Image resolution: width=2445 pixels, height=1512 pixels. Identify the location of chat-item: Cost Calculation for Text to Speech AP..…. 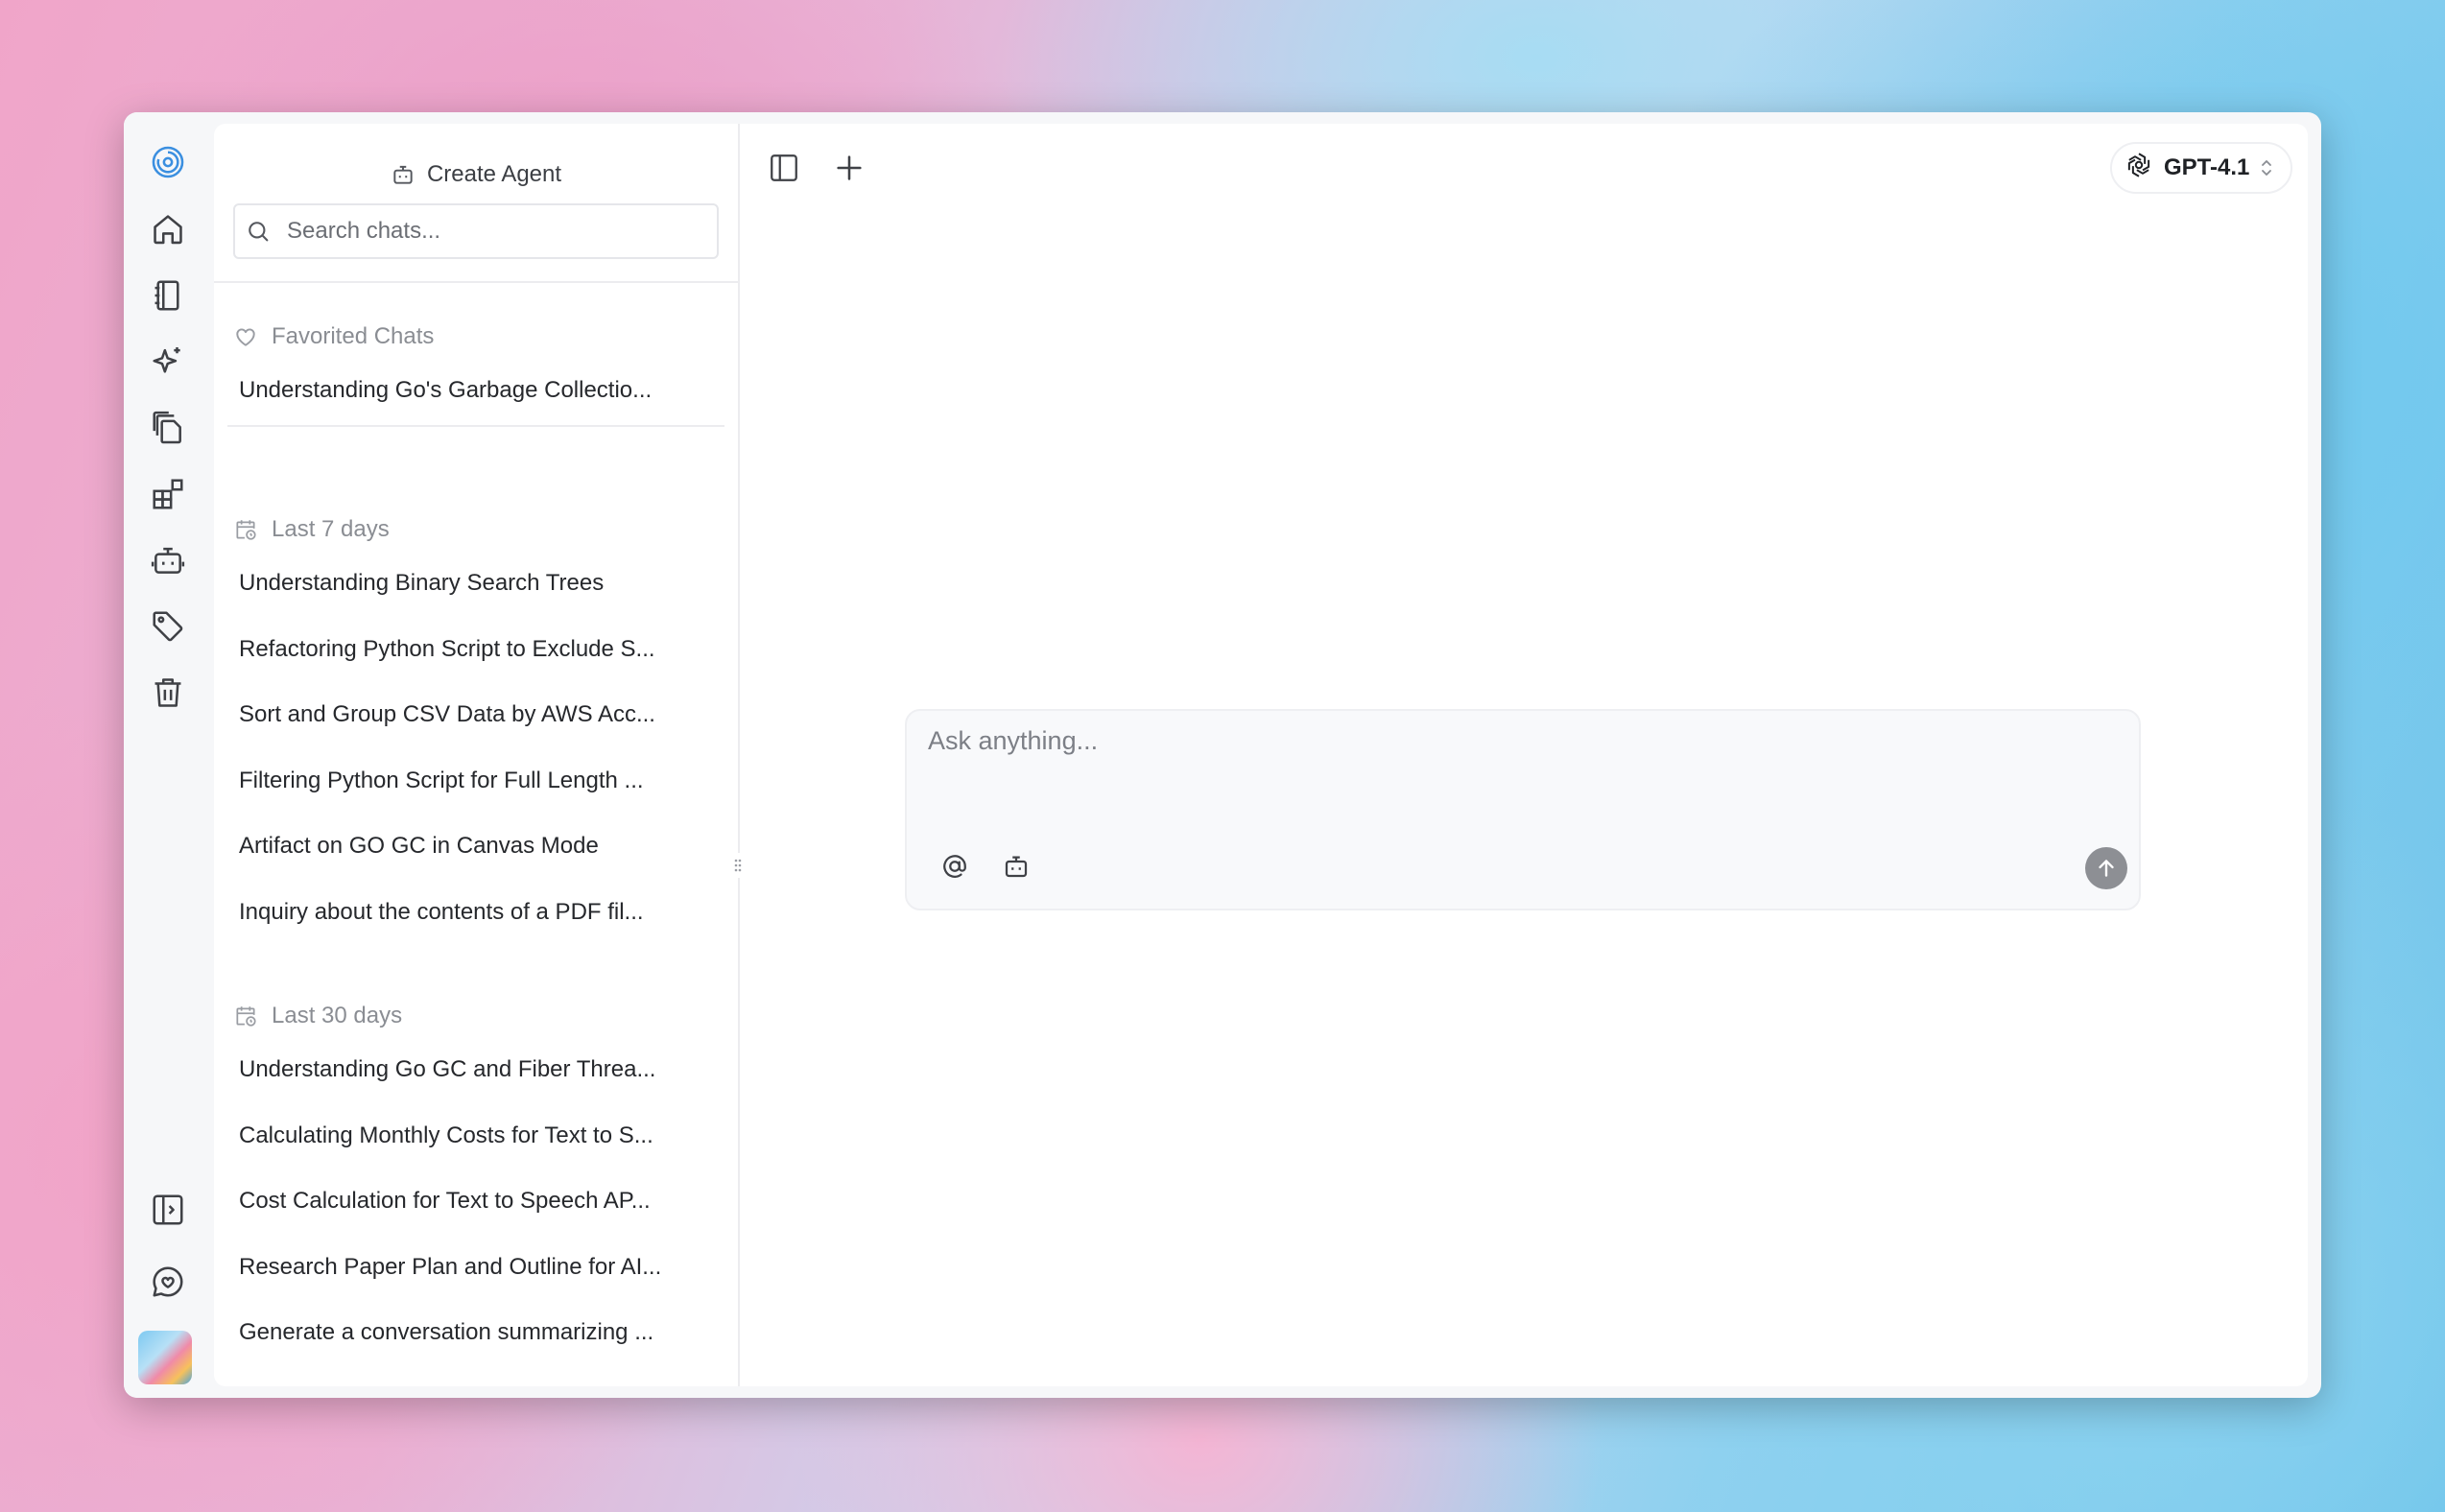
(479, 1201).